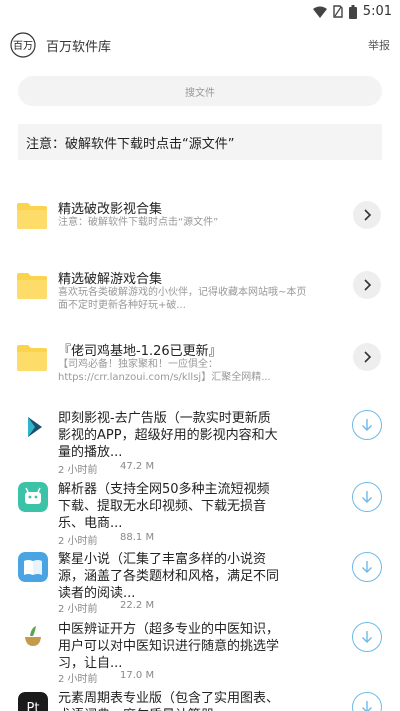 The width and height of the screenshot is (400, 711). What do you see at coordinates (137, 537) in the screenshot?
I see `app-size: 88.1 M` at bounding box center [137, 537].